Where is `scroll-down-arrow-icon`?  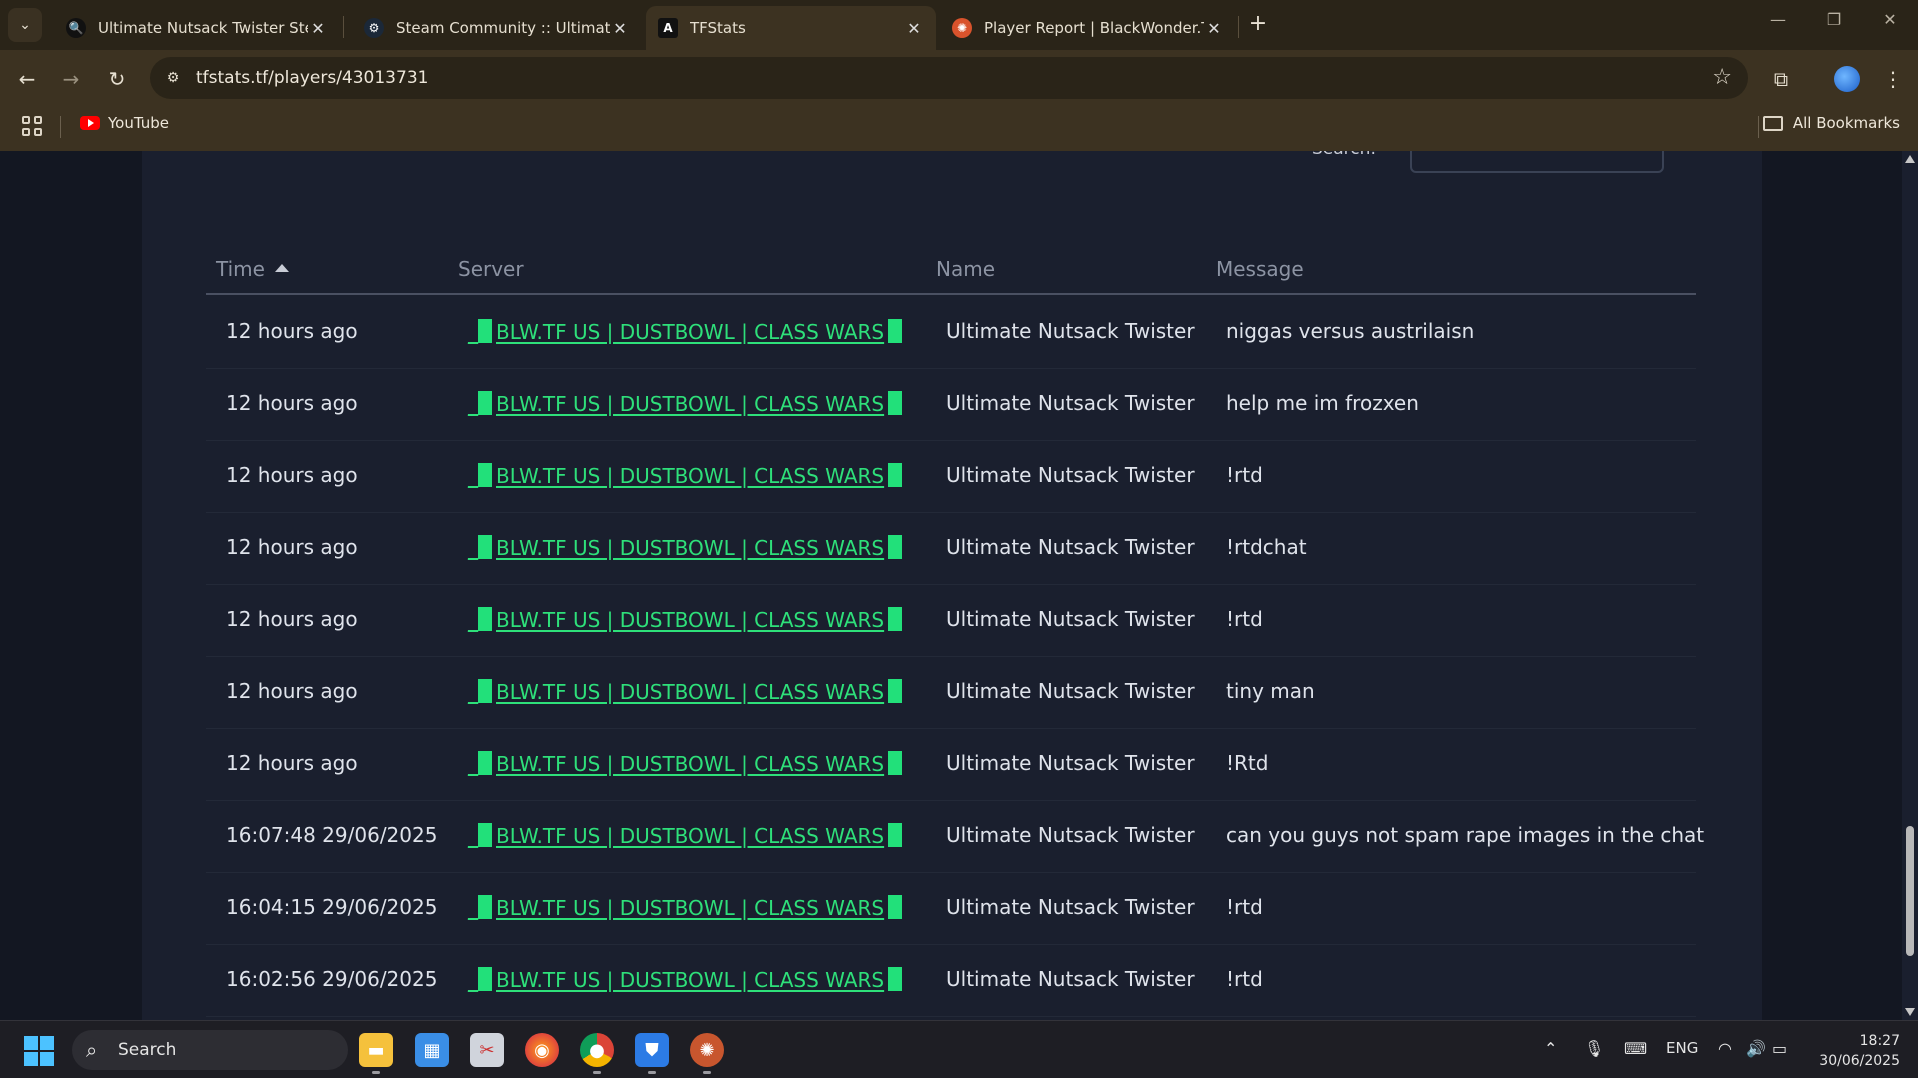 scroll-down-arrow-icon is located at coordinates (1910, 1012).